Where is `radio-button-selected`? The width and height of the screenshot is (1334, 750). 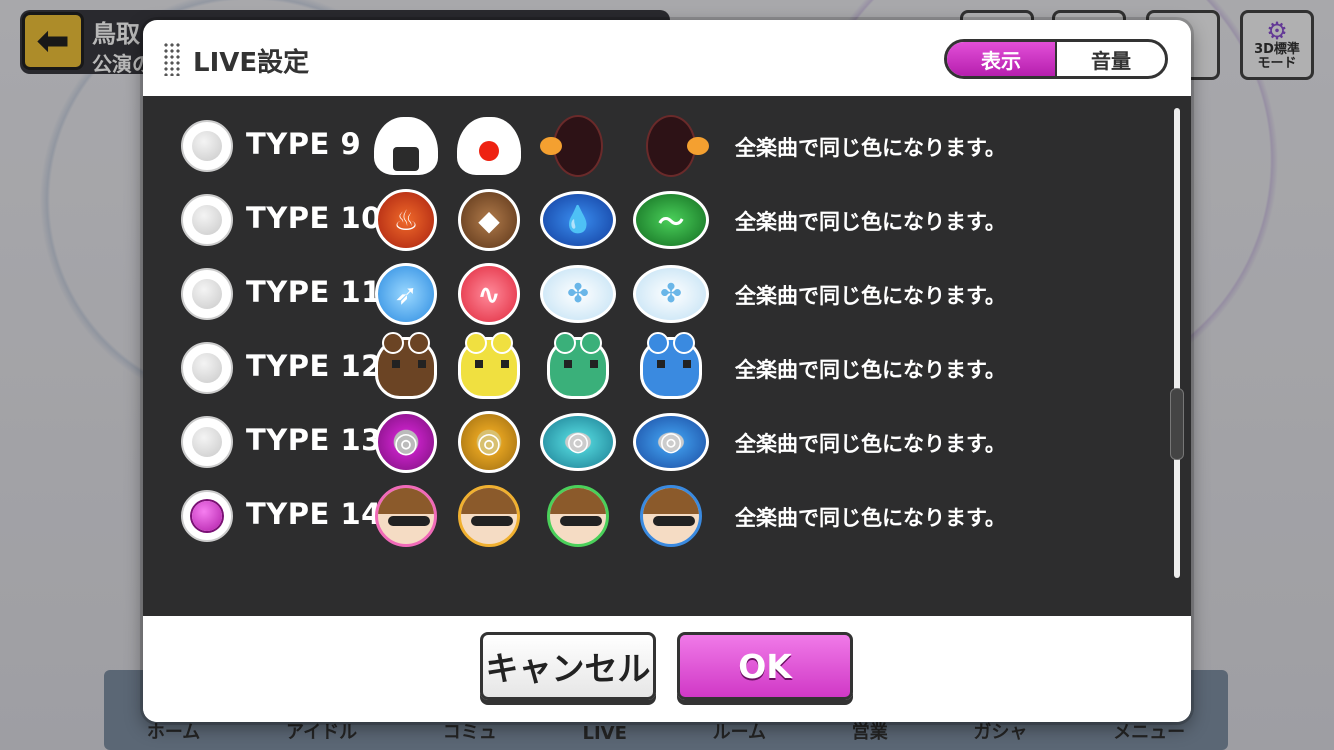
radio-button-selected is located at coordinates (207, 516).